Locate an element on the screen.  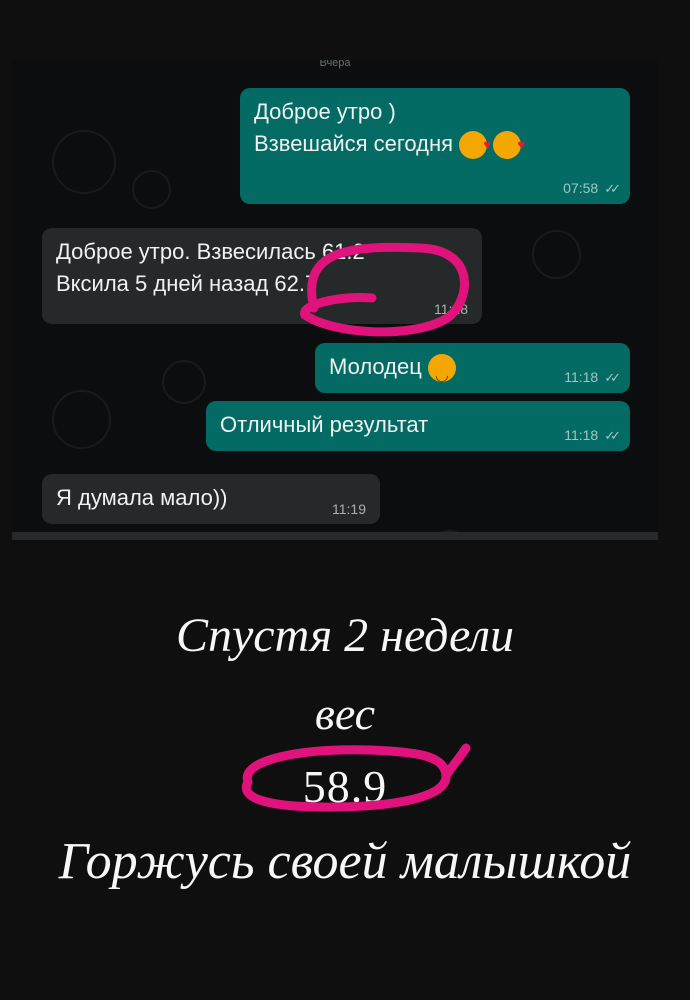
message-bubble: Доброе утро ) Взвешайся сегодня 07:58 ✓✓ is located at coordinates (435, 146).